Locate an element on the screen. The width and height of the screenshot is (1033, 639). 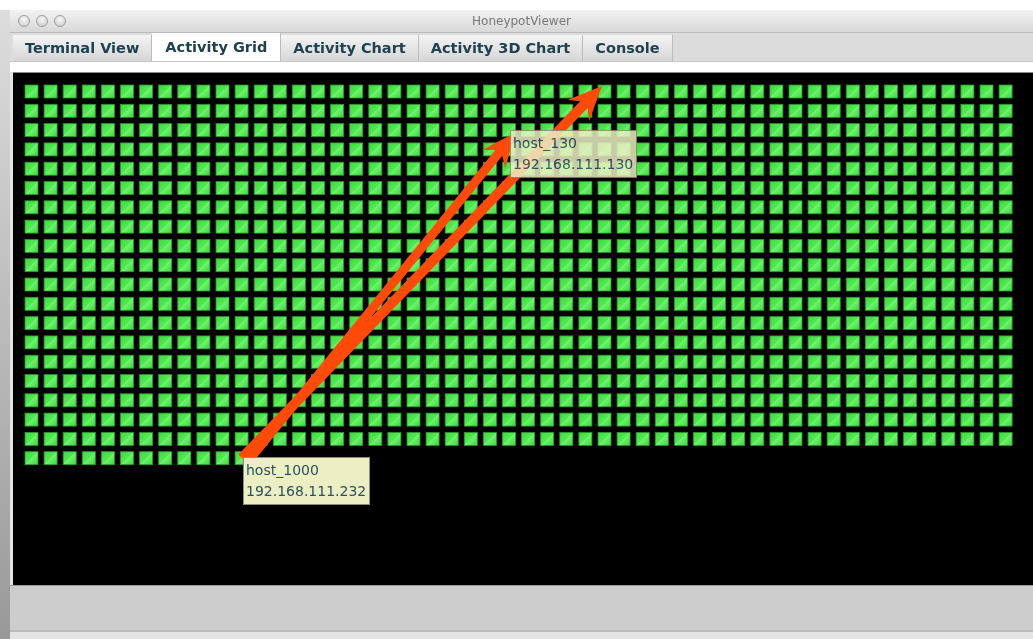
tab: Activity 3D Chart is located at coordinates (501, 48).